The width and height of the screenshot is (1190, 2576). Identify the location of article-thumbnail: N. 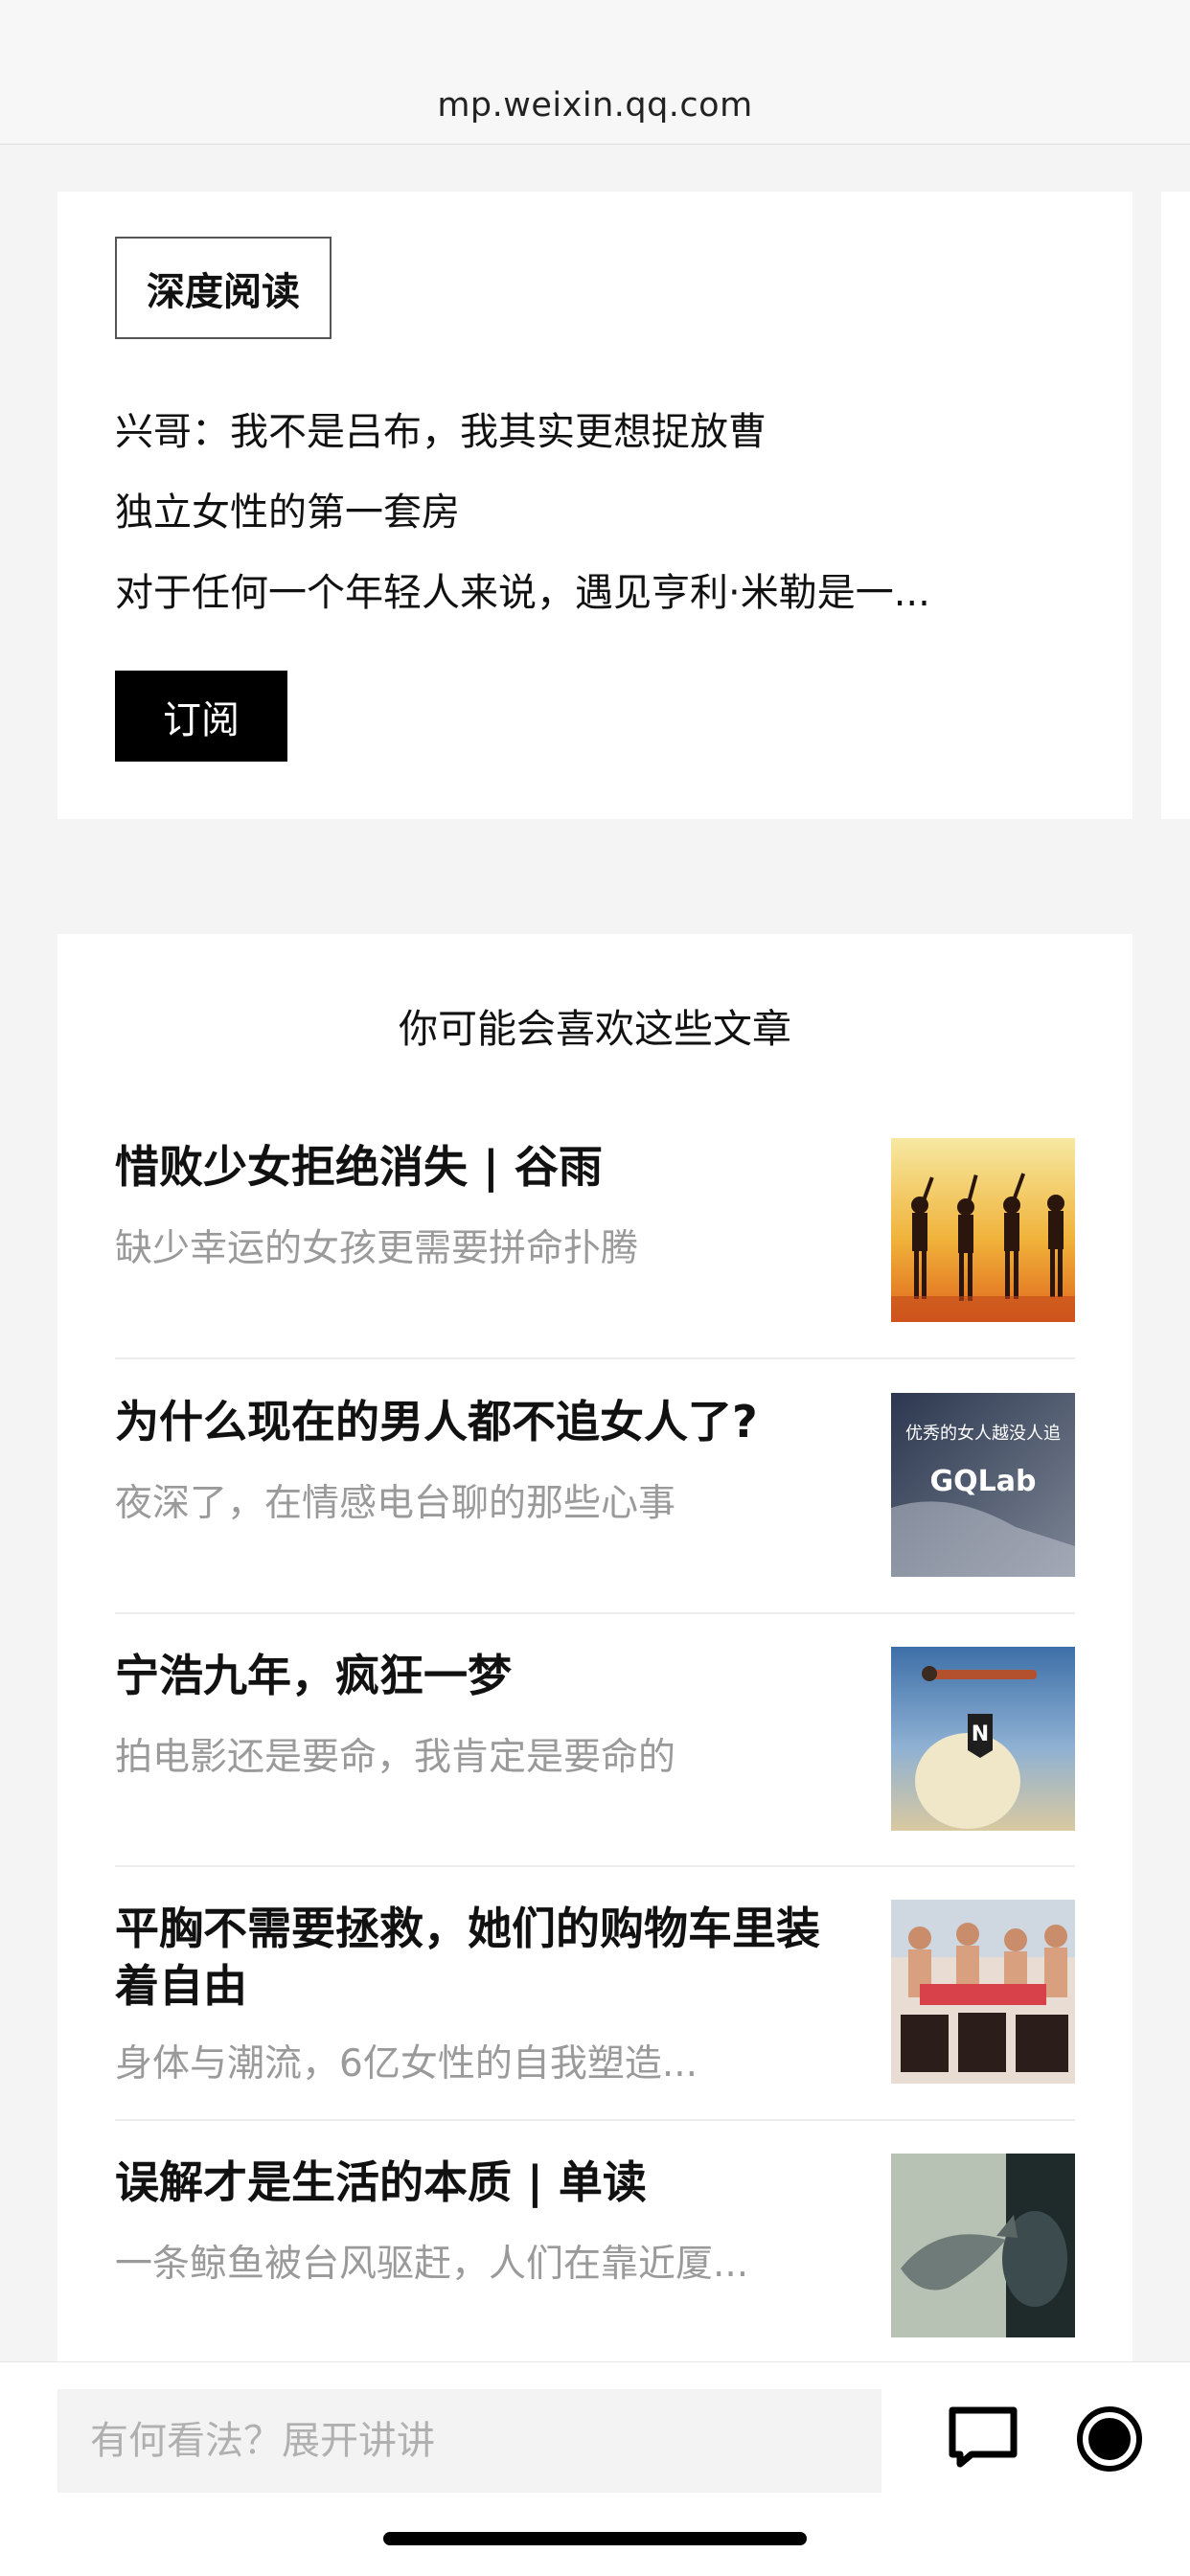
(983, 1739).